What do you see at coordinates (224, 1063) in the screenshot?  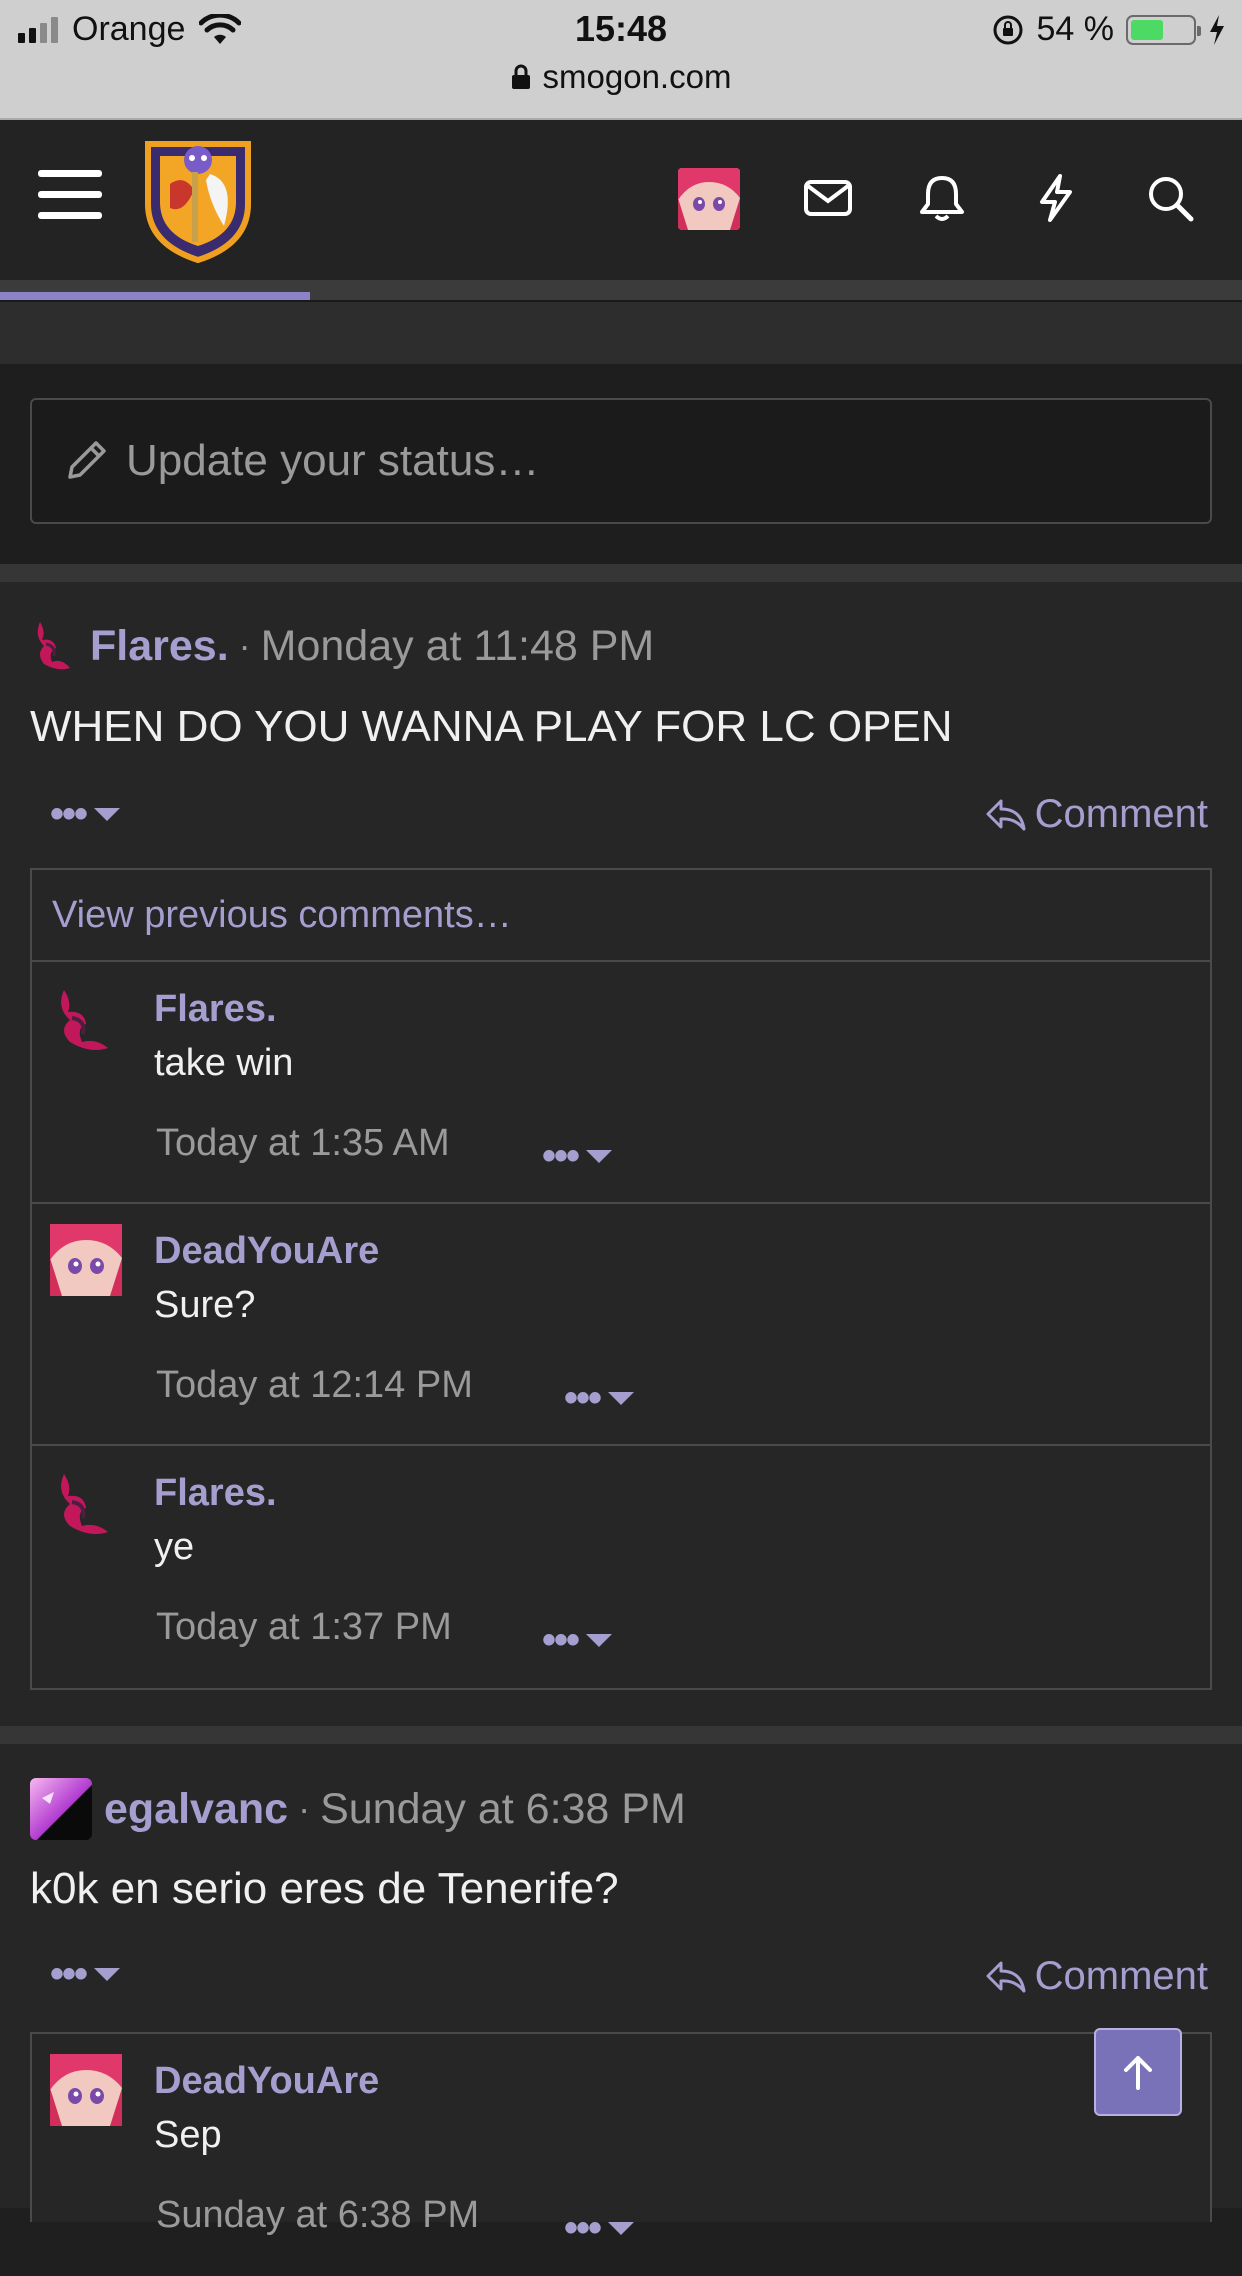 I see `comment-text: take win` at bounding box center [224, 1063].